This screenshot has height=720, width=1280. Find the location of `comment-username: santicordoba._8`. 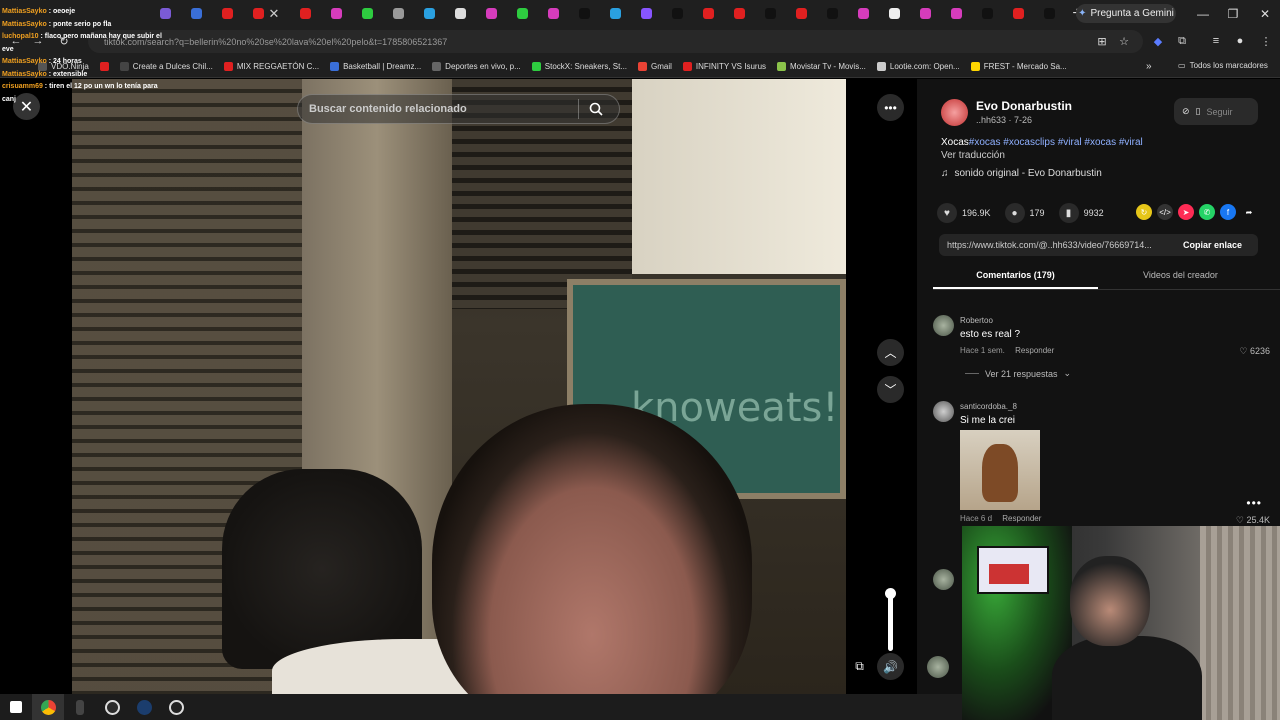

comment-username: santicordoba._8 is located at coordinates (988, 406).